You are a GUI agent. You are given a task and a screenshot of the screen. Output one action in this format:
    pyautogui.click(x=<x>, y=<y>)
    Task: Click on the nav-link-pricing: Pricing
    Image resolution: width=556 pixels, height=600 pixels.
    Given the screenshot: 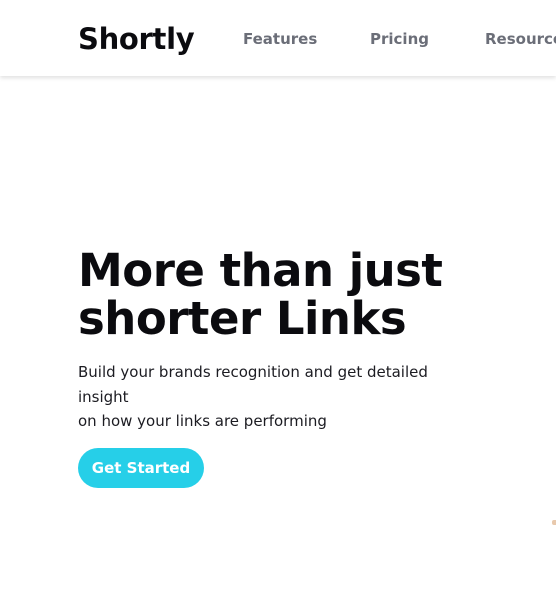 What is the action you would take?
    pyautogui.click(x=399, y=39)
    